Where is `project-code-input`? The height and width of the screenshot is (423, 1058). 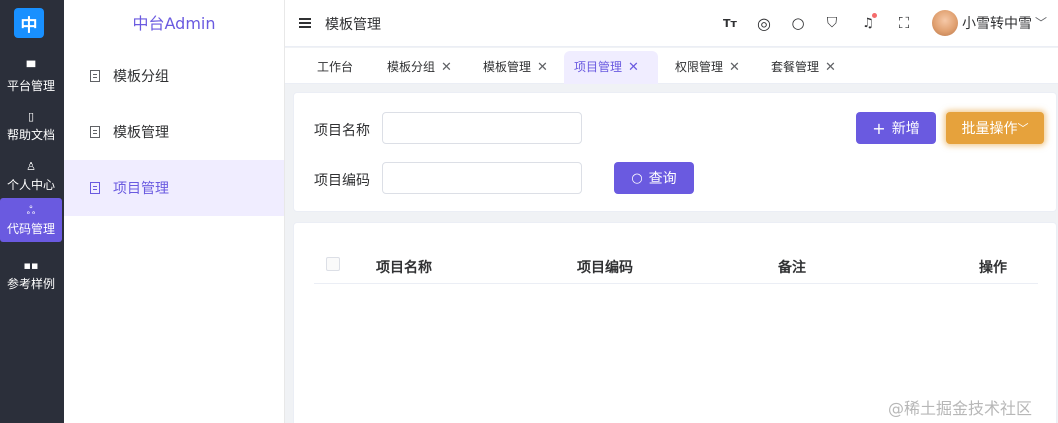
project-code-input is located at coordinates (482, 178).